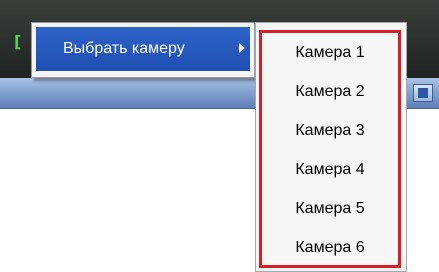 The height and width of the screenshot is (272, 439). What do you see at coordinates (423, 93) in the screenshot?
I see `toolbar-button` at bounding box center [423, 93].